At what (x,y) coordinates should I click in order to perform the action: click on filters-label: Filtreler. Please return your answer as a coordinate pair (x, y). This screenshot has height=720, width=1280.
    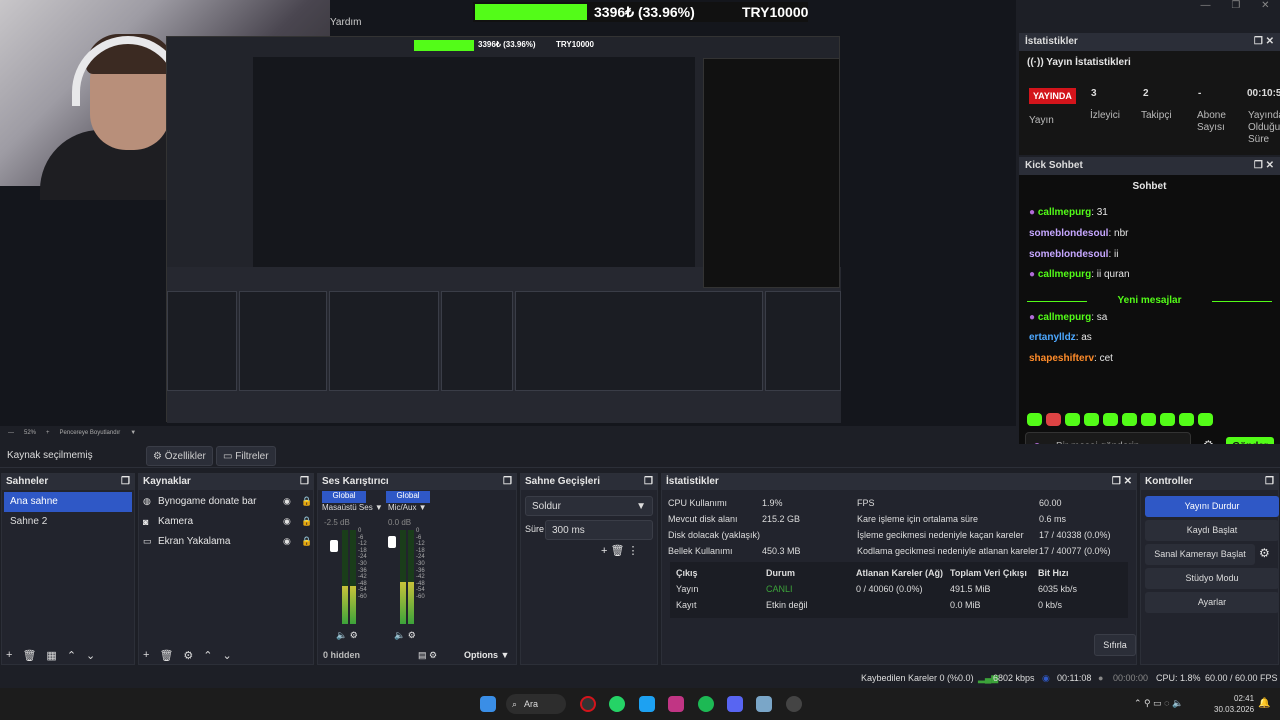
    Looking at the image, I should click on (252, 456).